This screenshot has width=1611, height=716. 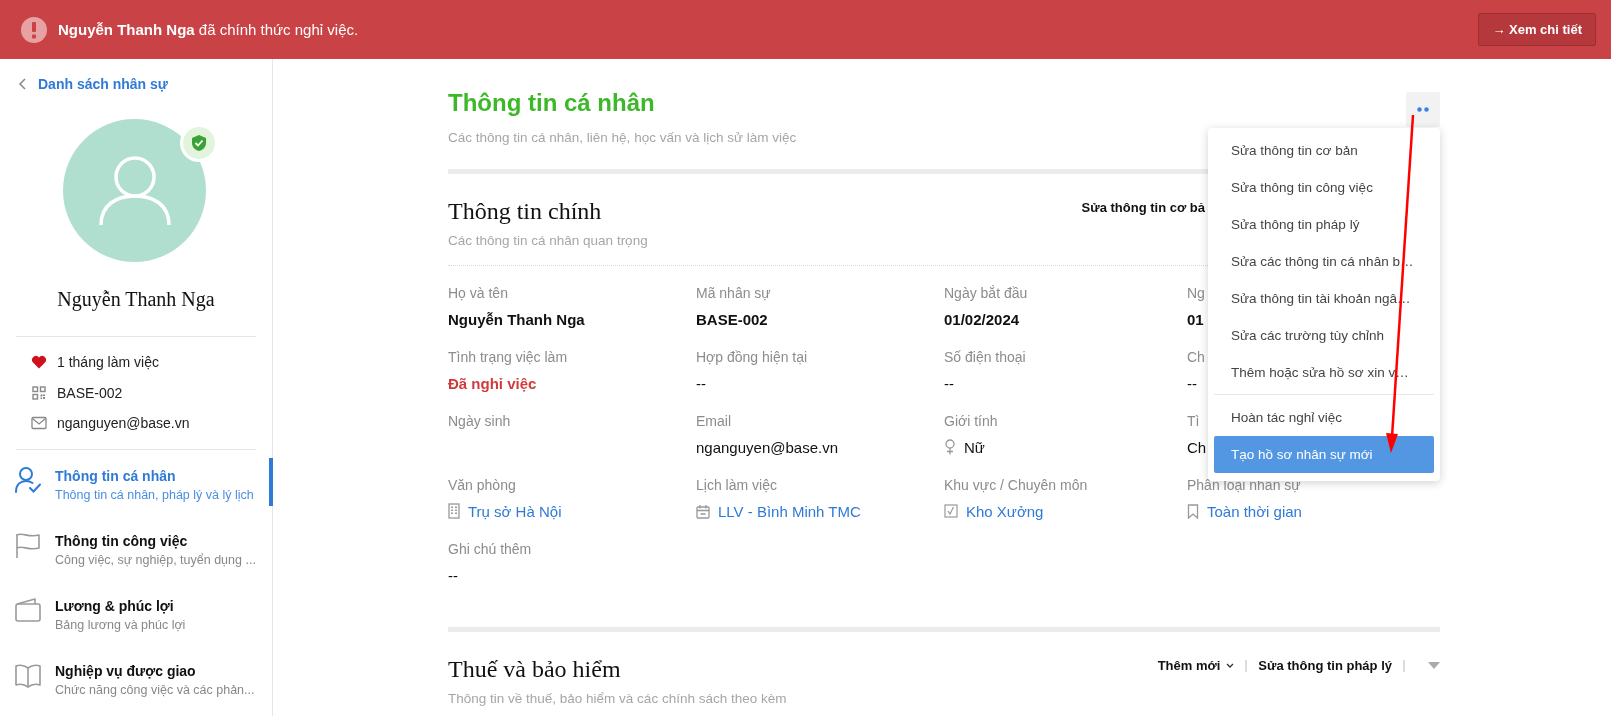 I want to click on field-value: 01, so click(x=1195, y=319).